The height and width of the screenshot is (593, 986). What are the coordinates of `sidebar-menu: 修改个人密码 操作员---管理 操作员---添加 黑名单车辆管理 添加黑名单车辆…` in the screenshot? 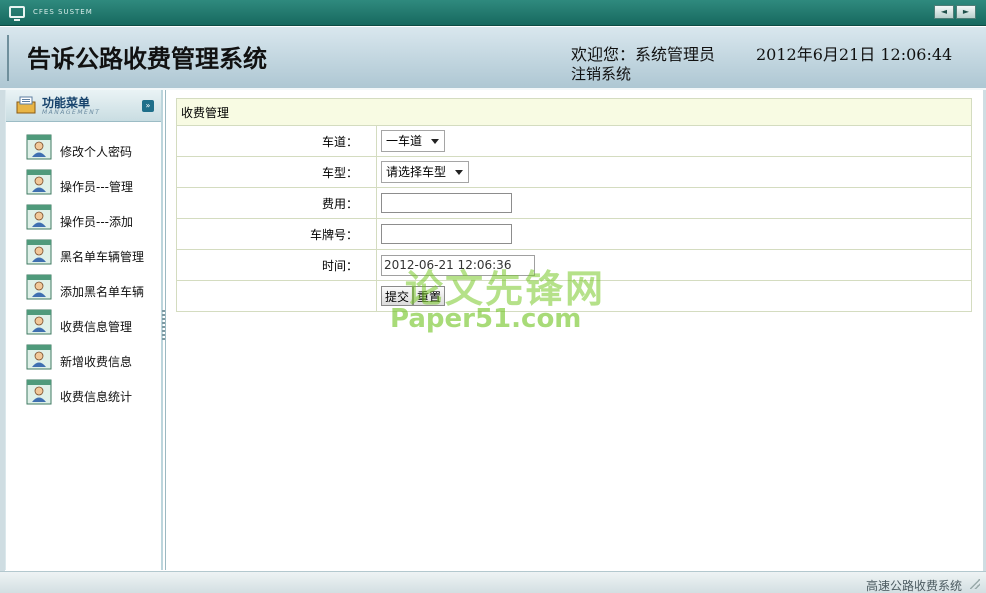 It's located at (83, 267).